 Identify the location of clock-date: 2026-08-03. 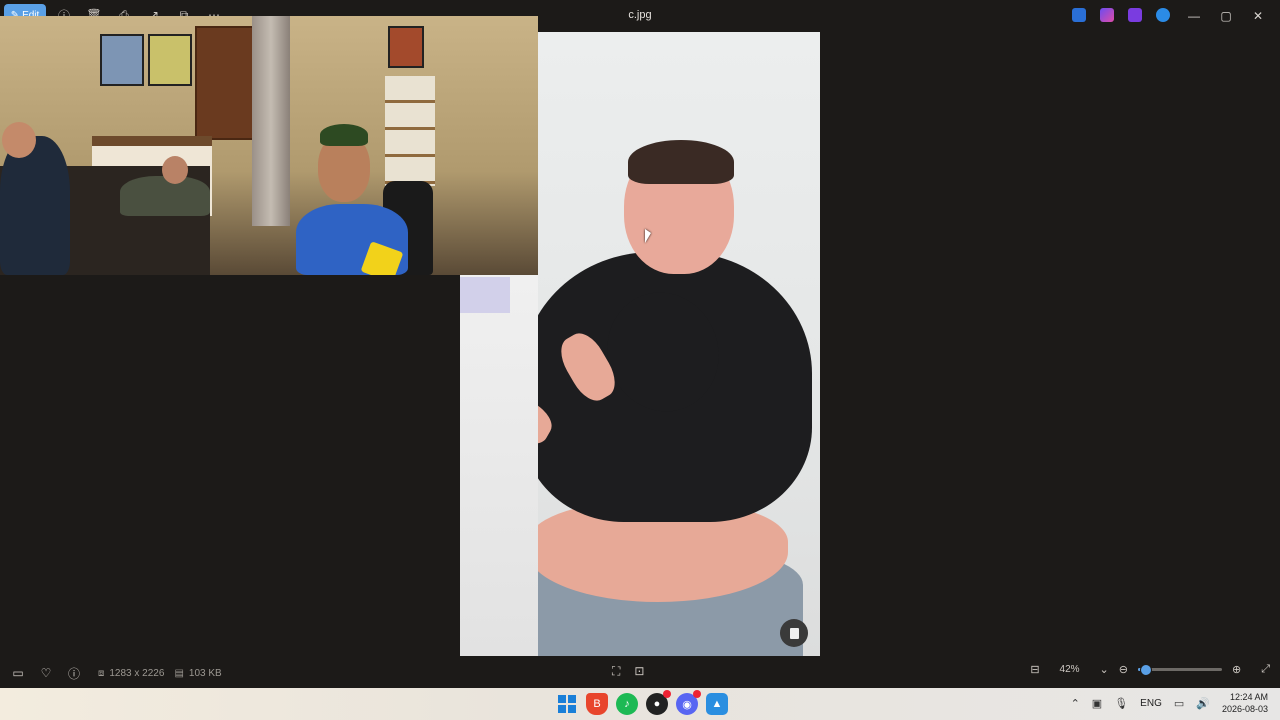
(1244, 709).